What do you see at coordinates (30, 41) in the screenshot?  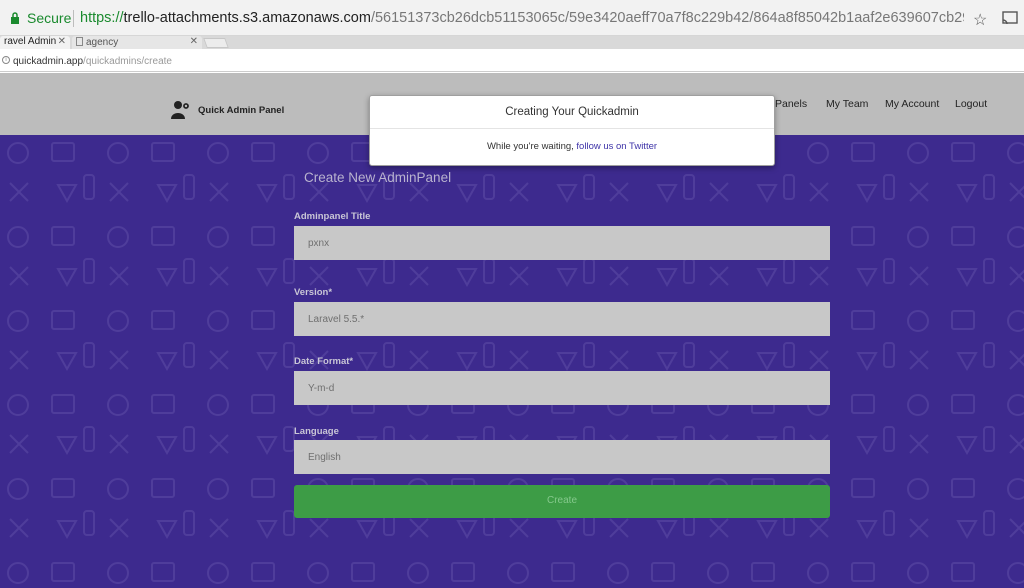 I see `tab-label: ravel Admin` at bounding box center [30, 41].